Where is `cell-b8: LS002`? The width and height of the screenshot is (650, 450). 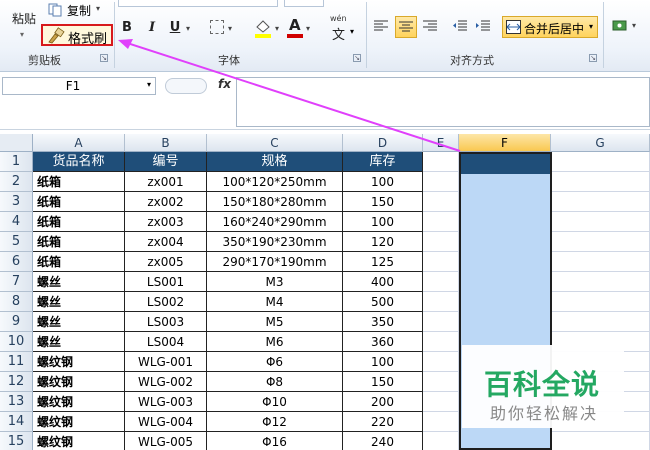 cell-b8: LS002 is located at coordinates (166, 302).